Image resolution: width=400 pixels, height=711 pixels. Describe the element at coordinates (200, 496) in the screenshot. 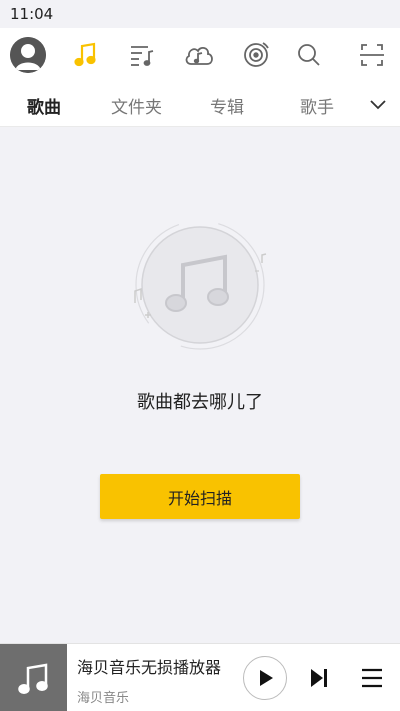

I see `start-scan-button: 开始扫描` at that location.